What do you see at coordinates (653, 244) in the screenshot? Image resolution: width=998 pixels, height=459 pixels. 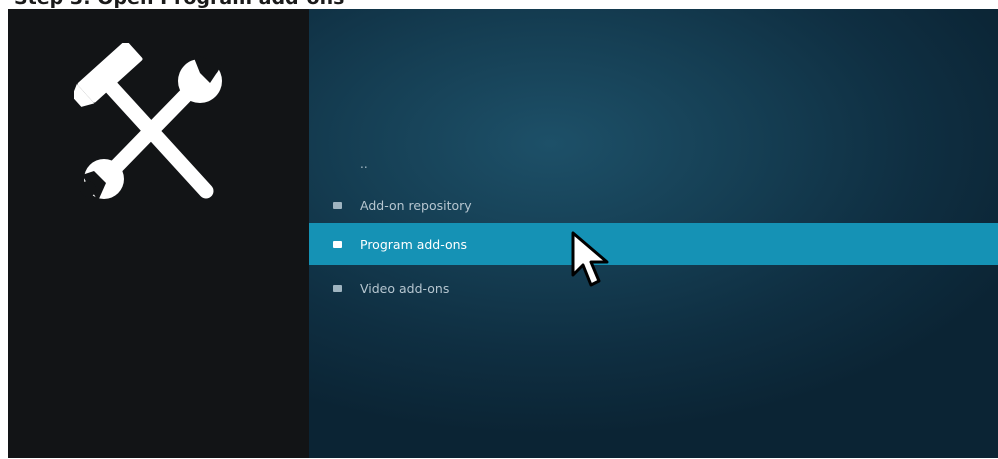 I see `list-item-program-add-ons: Program add-ons` at bounding box center [653, 244].